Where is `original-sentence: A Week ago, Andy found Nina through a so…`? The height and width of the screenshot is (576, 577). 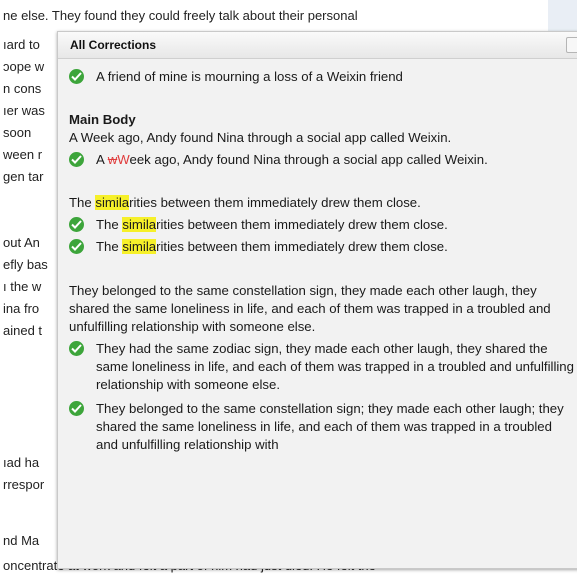 original-sentence: A Week ago, Andy found Nina through a so… is located at coordinates (260, 137).